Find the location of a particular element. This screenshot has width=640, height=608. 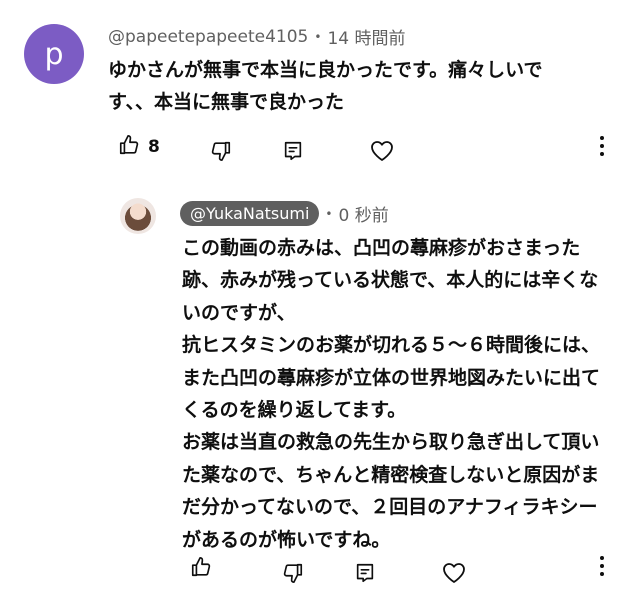

reply-line: だ分かってないので、２回目のアナフィラキシー is located at coordinates (390, 507).